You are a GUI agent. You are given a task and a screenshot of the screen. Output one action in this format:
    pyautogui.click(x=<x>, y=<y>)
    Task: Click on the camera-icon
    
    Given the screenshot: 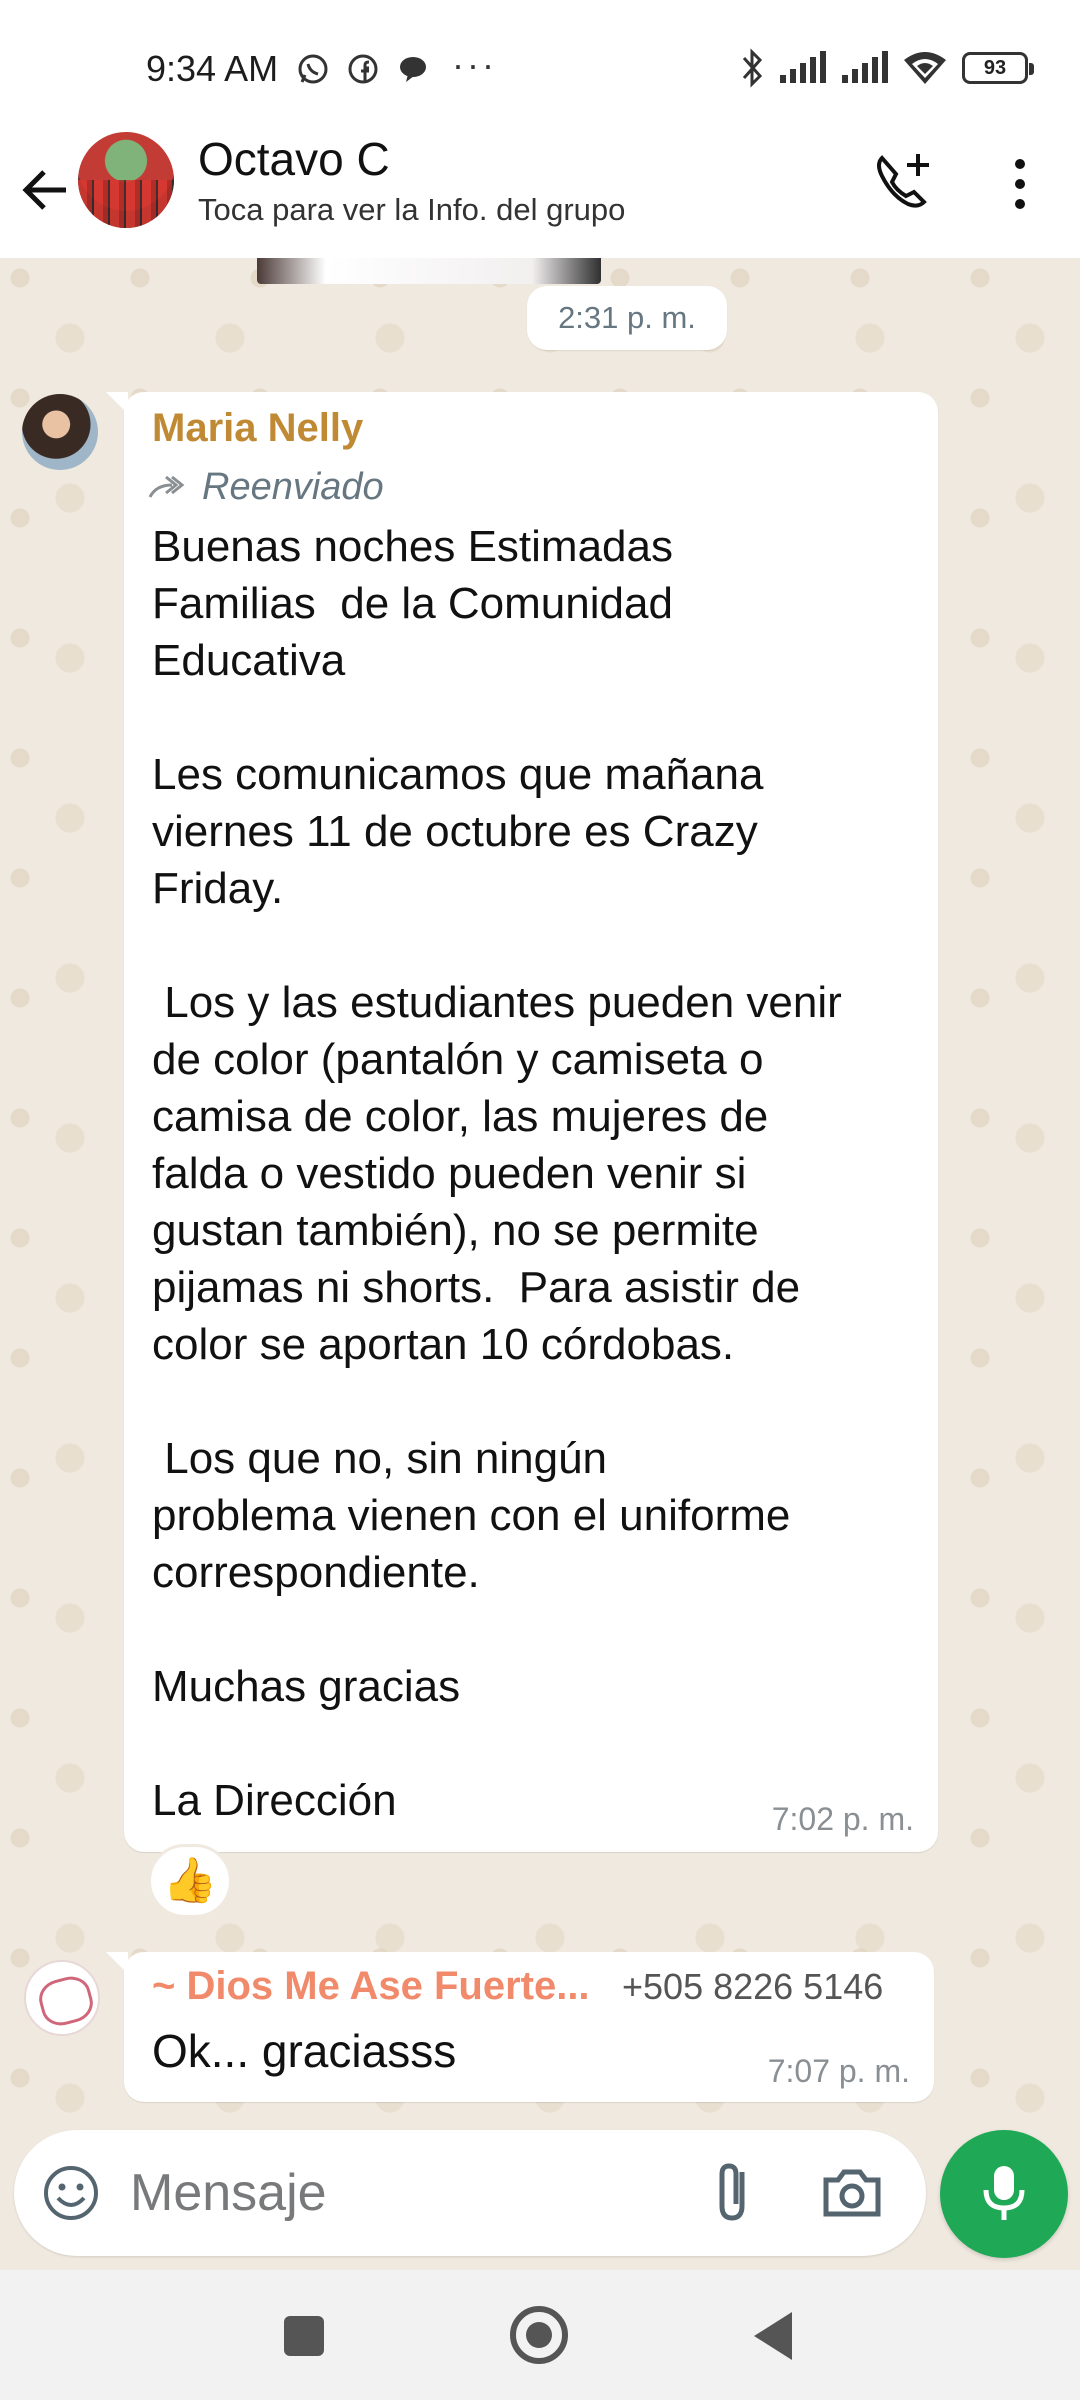 What is the action you would take?
    pyautogui.click(x=852, y=2193)
    